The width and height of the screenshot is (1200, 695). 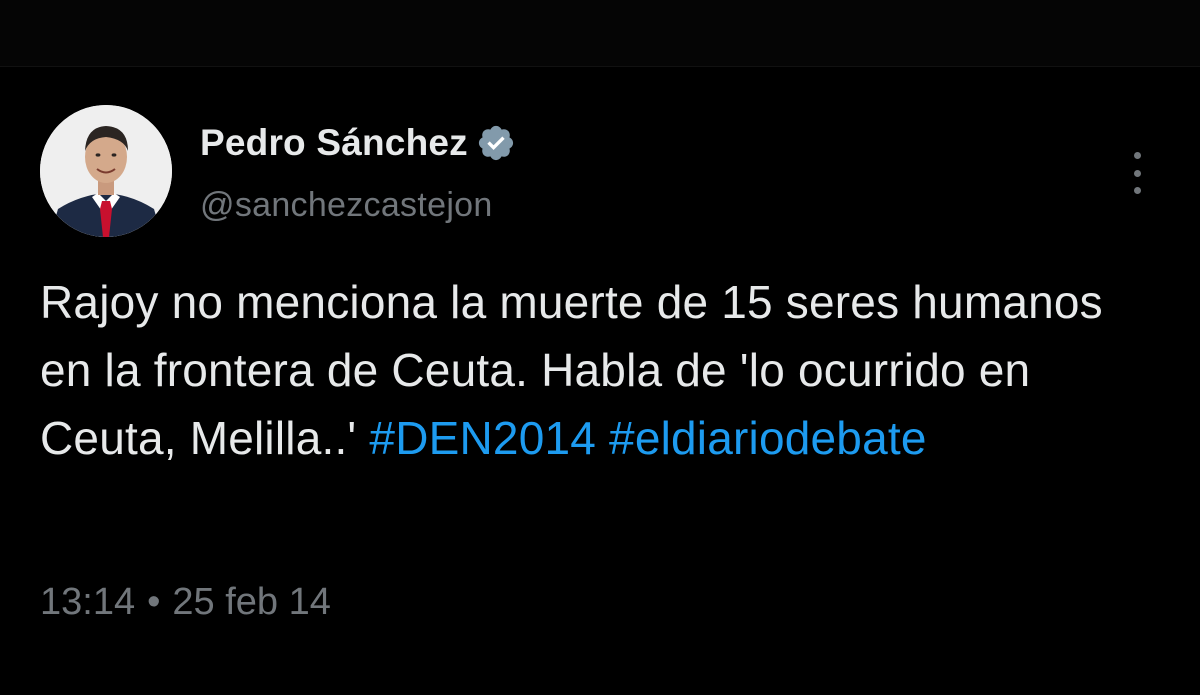 I want to click on avatar-photo, so click(x=106, y=171).